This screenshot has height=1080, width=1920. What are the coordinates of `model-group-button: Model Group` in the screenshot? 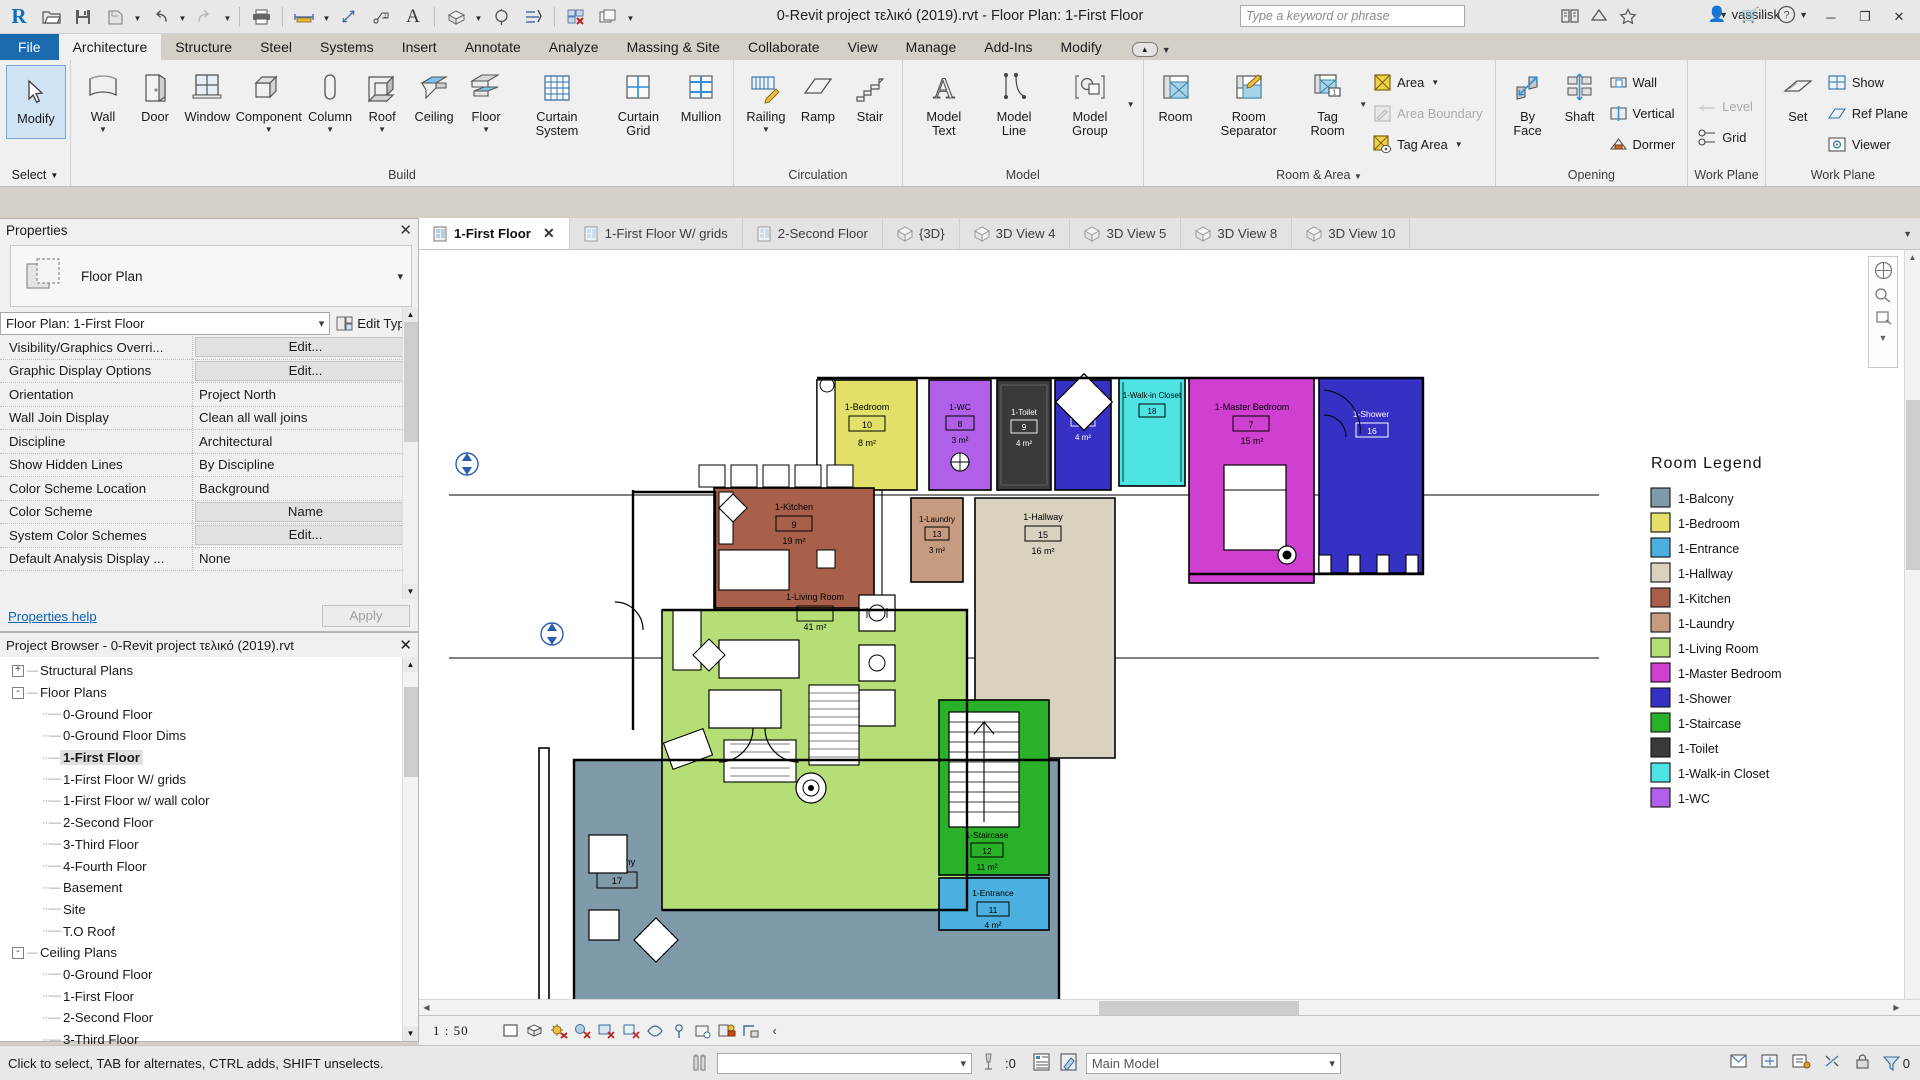 It's located at (1089, 101).